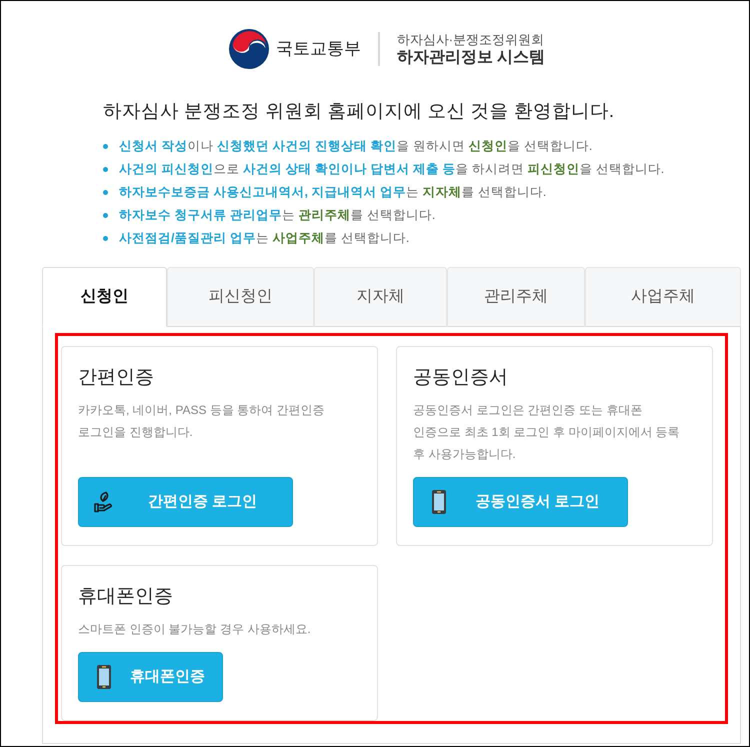 The height and width of the screenshot is (747, 750). Describe the element at coordinates (202, 421) in the screenshot. I see `card-description: 카카오톡, 네이버, PASS 등을 통하여 간편인증 로그인을 진행합니다.` at that location.